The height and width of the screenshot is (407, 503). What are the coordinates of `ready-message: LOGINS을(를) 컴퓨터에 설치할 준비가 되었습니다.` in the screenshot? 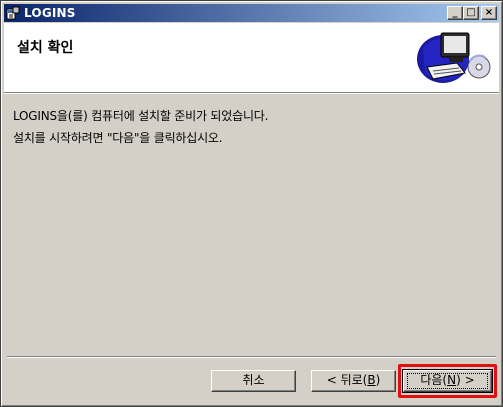 It's located at (141, 116).